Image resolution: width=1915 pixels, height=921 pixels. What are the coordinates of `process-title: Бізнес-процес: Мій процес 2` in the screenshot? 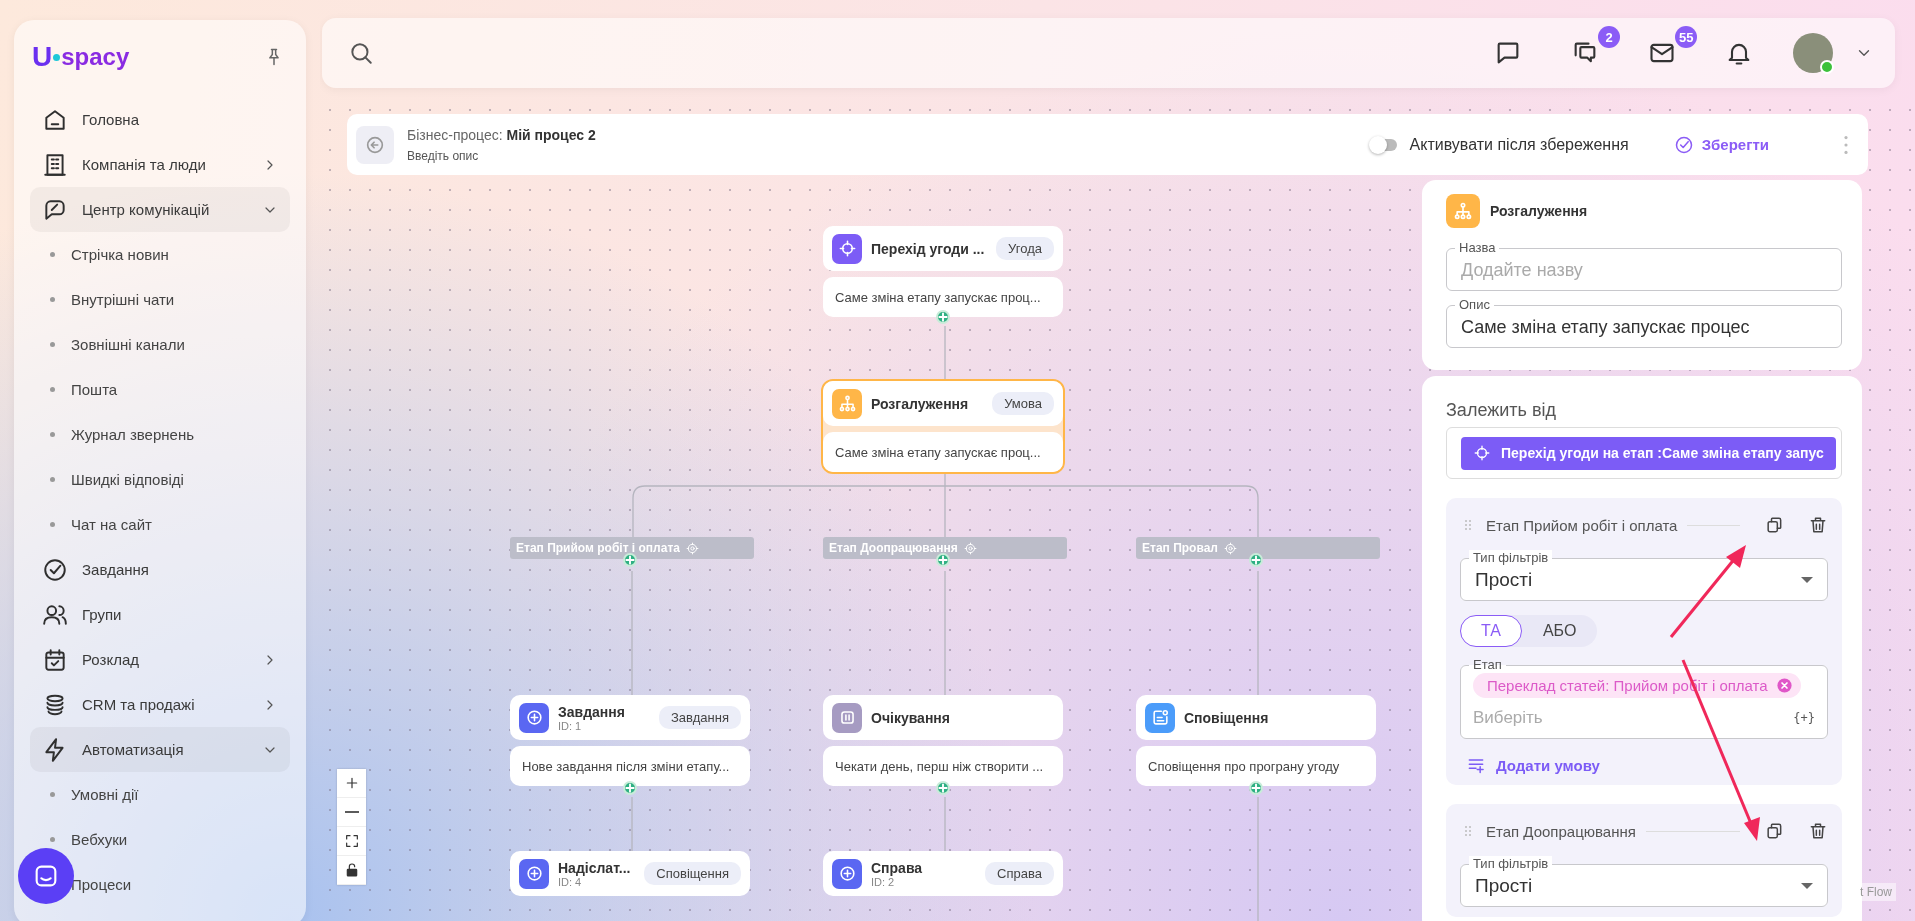 It's located at (501, 134).